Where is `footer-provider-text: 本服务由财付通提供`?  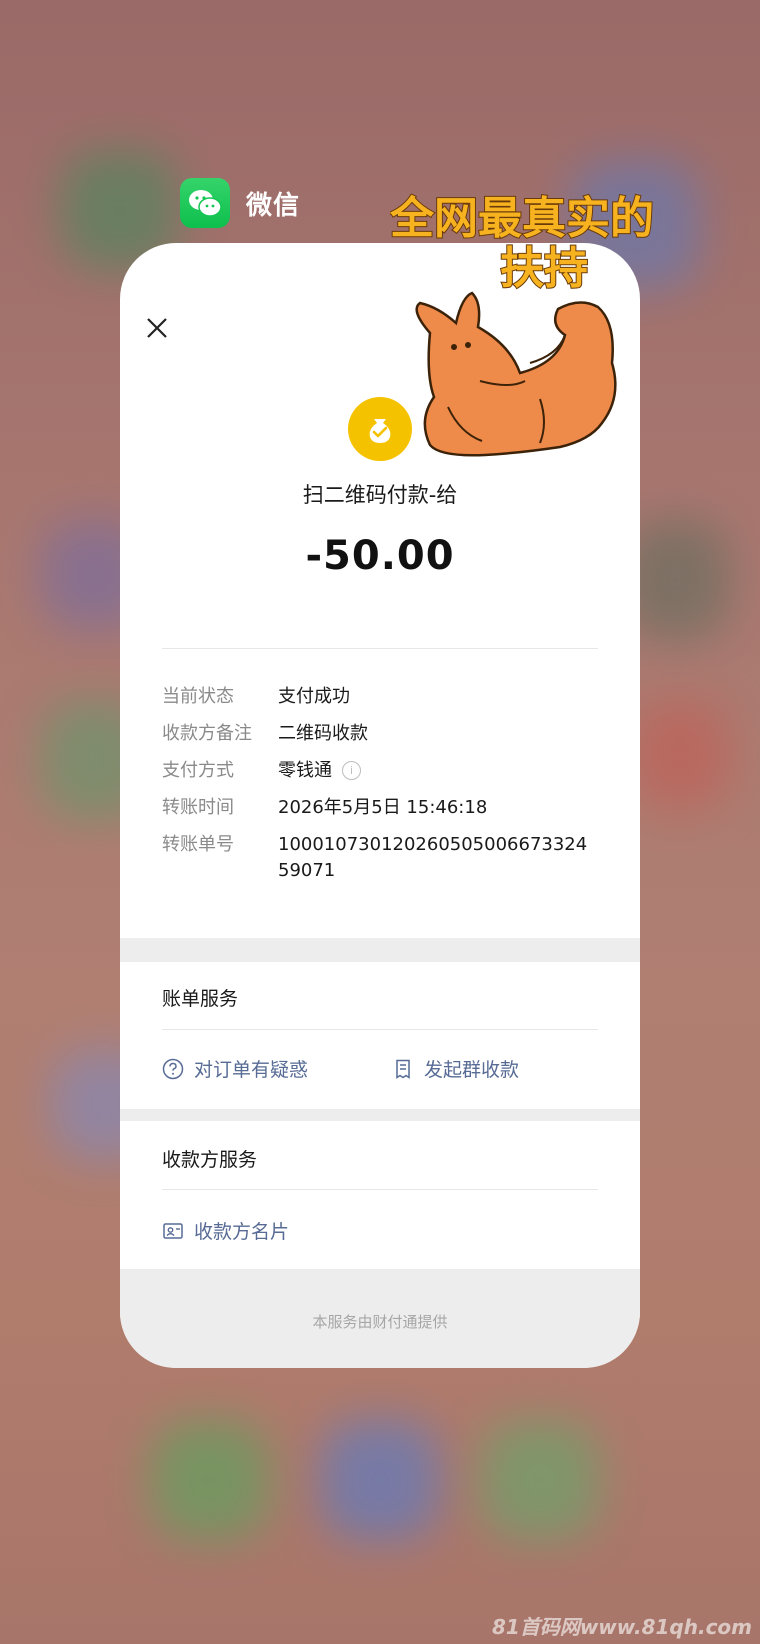
footer-provider-text: 本服务由财付通提供 is located at coordinates (380, 1322).